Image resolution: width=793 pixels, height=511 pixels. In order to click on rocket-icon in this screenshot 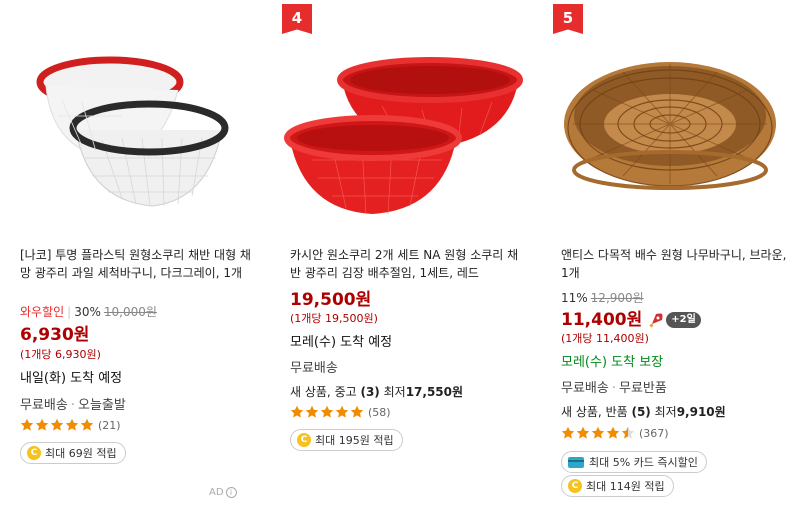, I will do `click(656, 320)`.